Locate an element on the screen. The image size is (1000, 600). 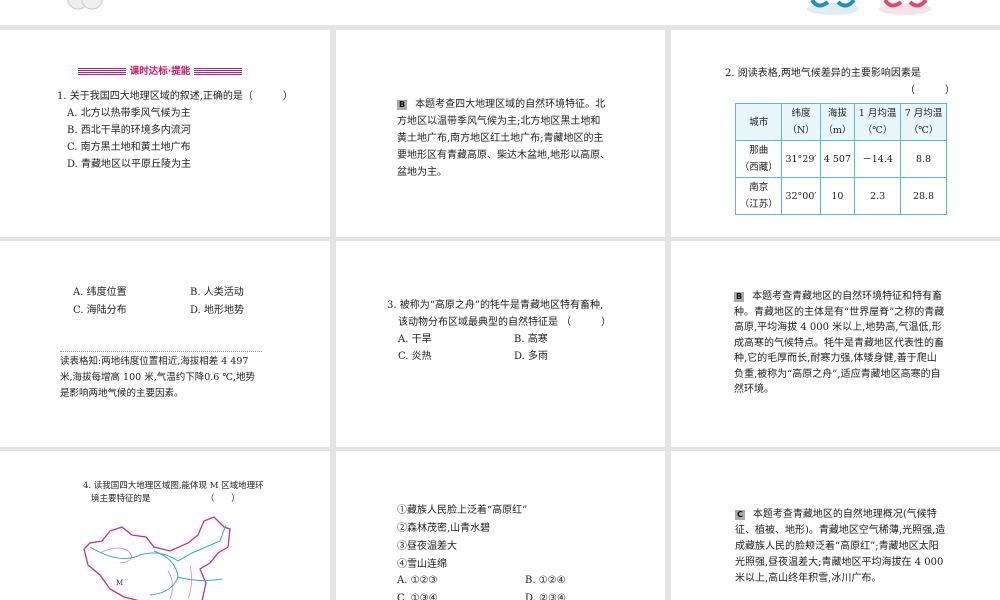
header-jul: 7 月均温 （℃） is located at coordinates (923, 122).